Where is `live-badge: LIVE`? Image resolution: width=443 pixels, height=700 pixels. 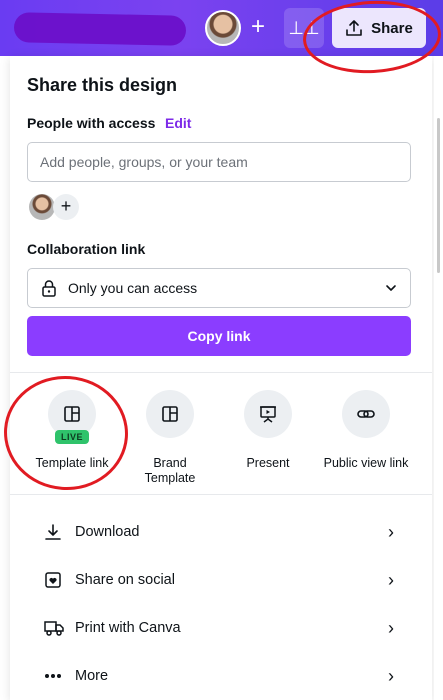
live-badge: LIVE is located at coordinates (72, 437).